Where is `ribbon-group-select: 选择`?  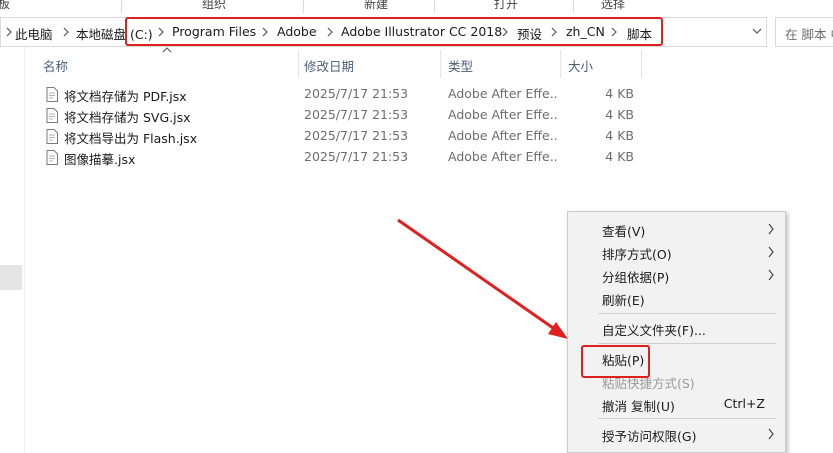 ribbon-group-select: 选择 is located at coordinates (613, 5).